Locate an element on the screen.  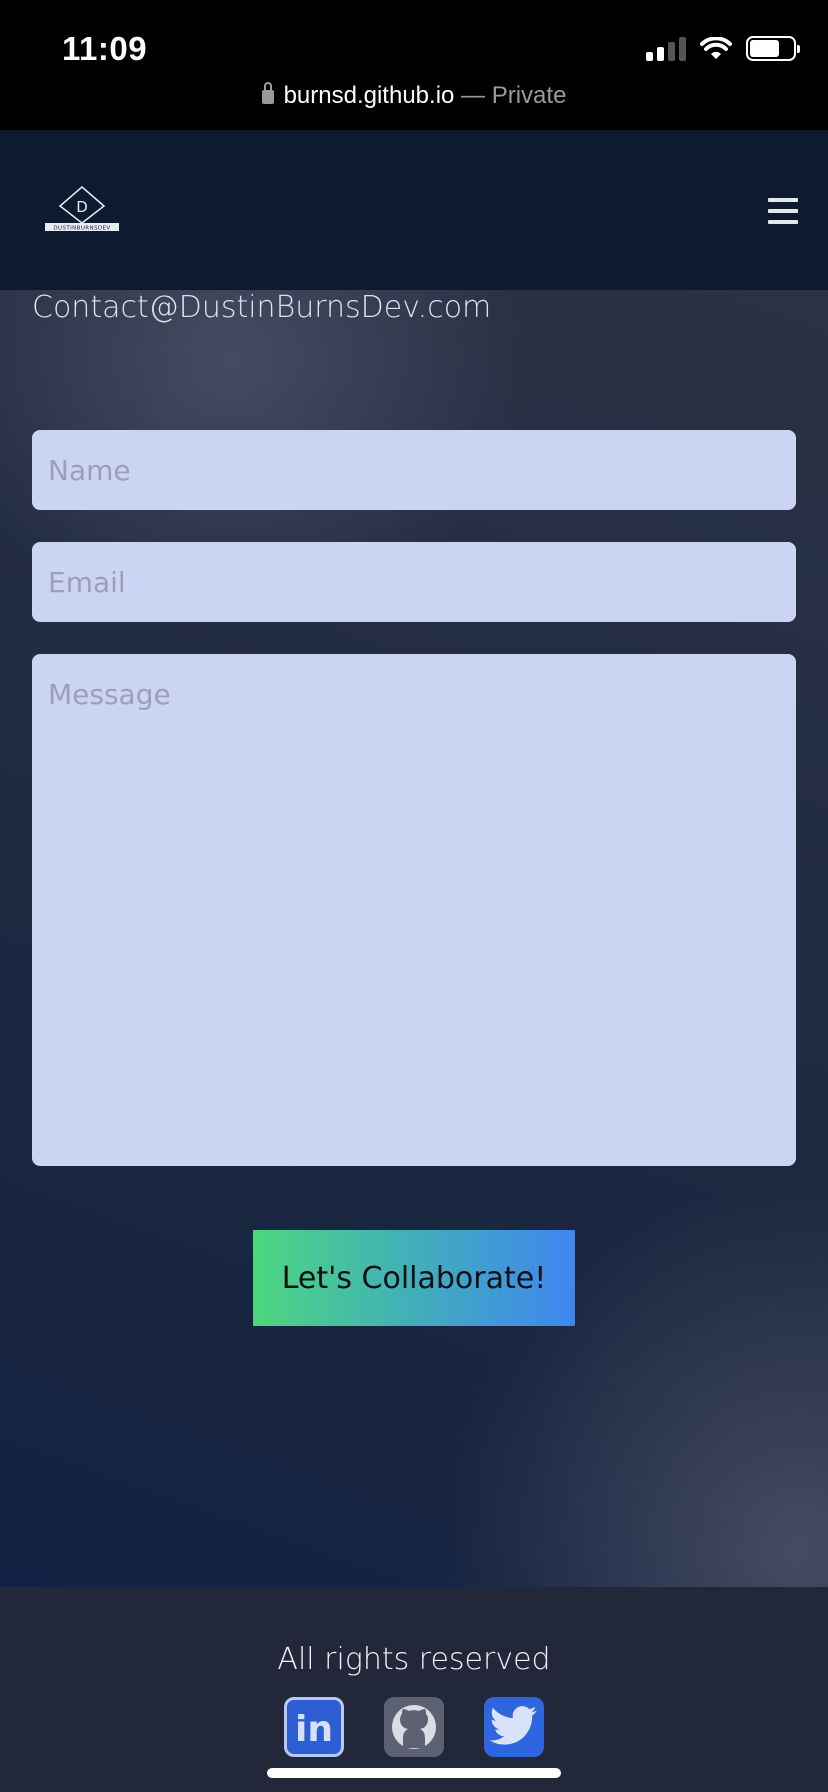
twitter-icon is located at coordinates (514, 1727).